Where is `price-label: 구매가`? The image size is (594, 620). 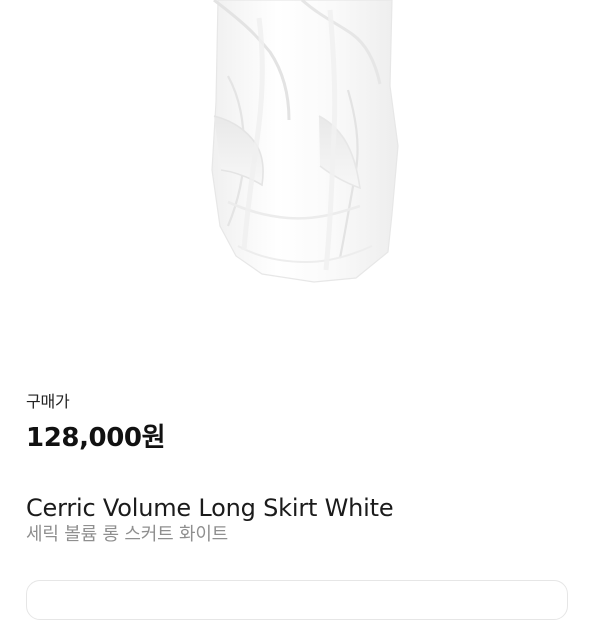
price-label: 구매가 is located at coordinates (48, 401).